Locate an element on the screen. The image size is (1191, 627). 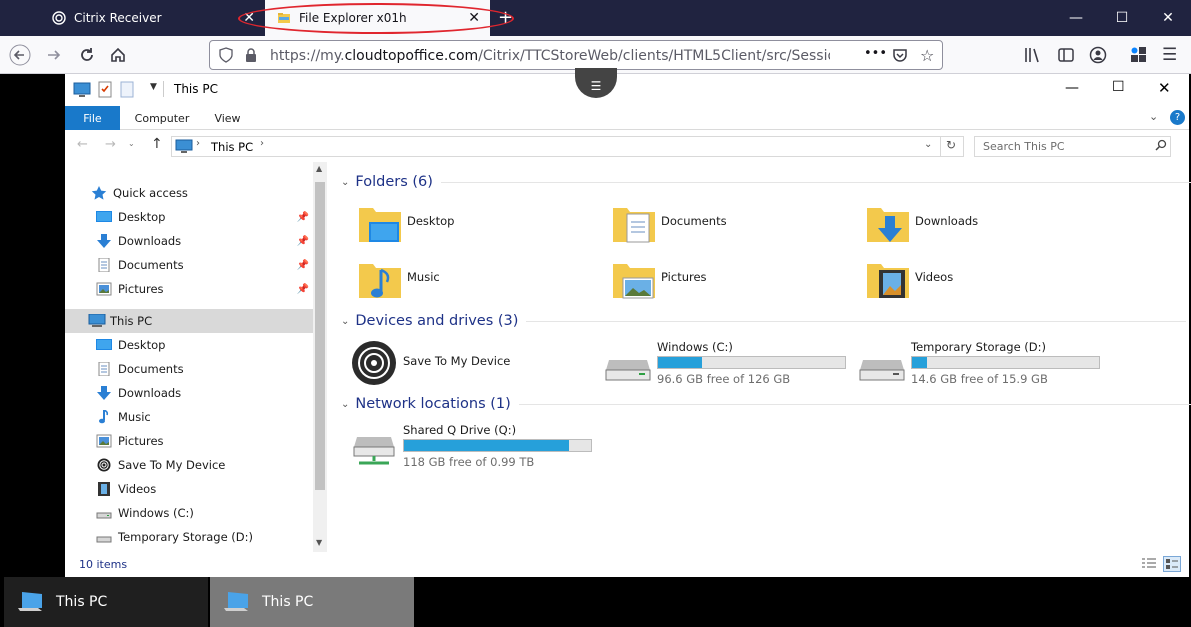
chevron-down-icon: ⌄ is located at coordinates (928, 144).